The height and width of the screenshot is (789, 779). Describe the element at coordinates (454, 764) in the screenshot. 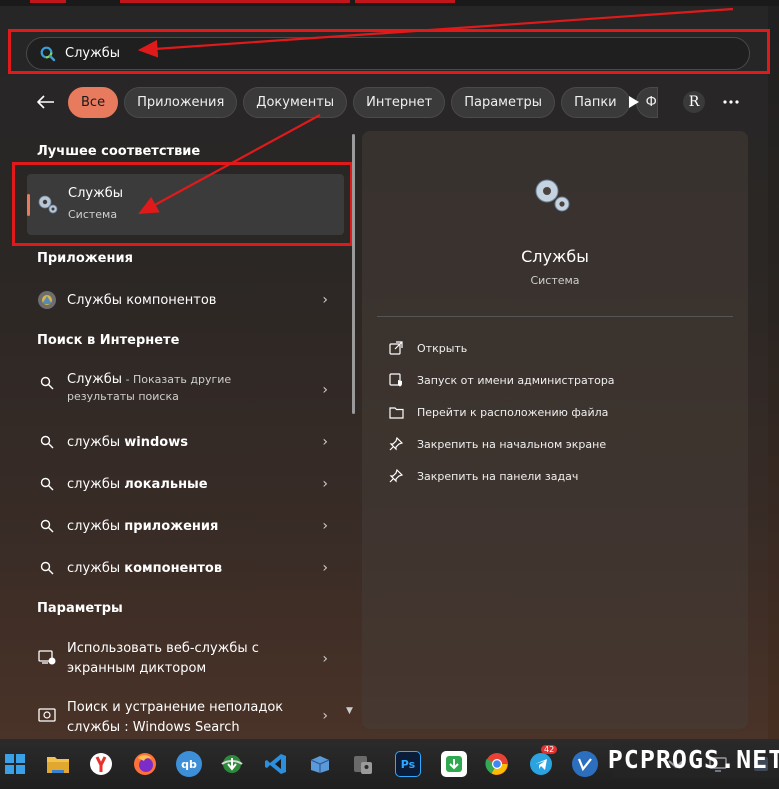

I see `download-app-icon` at that location.